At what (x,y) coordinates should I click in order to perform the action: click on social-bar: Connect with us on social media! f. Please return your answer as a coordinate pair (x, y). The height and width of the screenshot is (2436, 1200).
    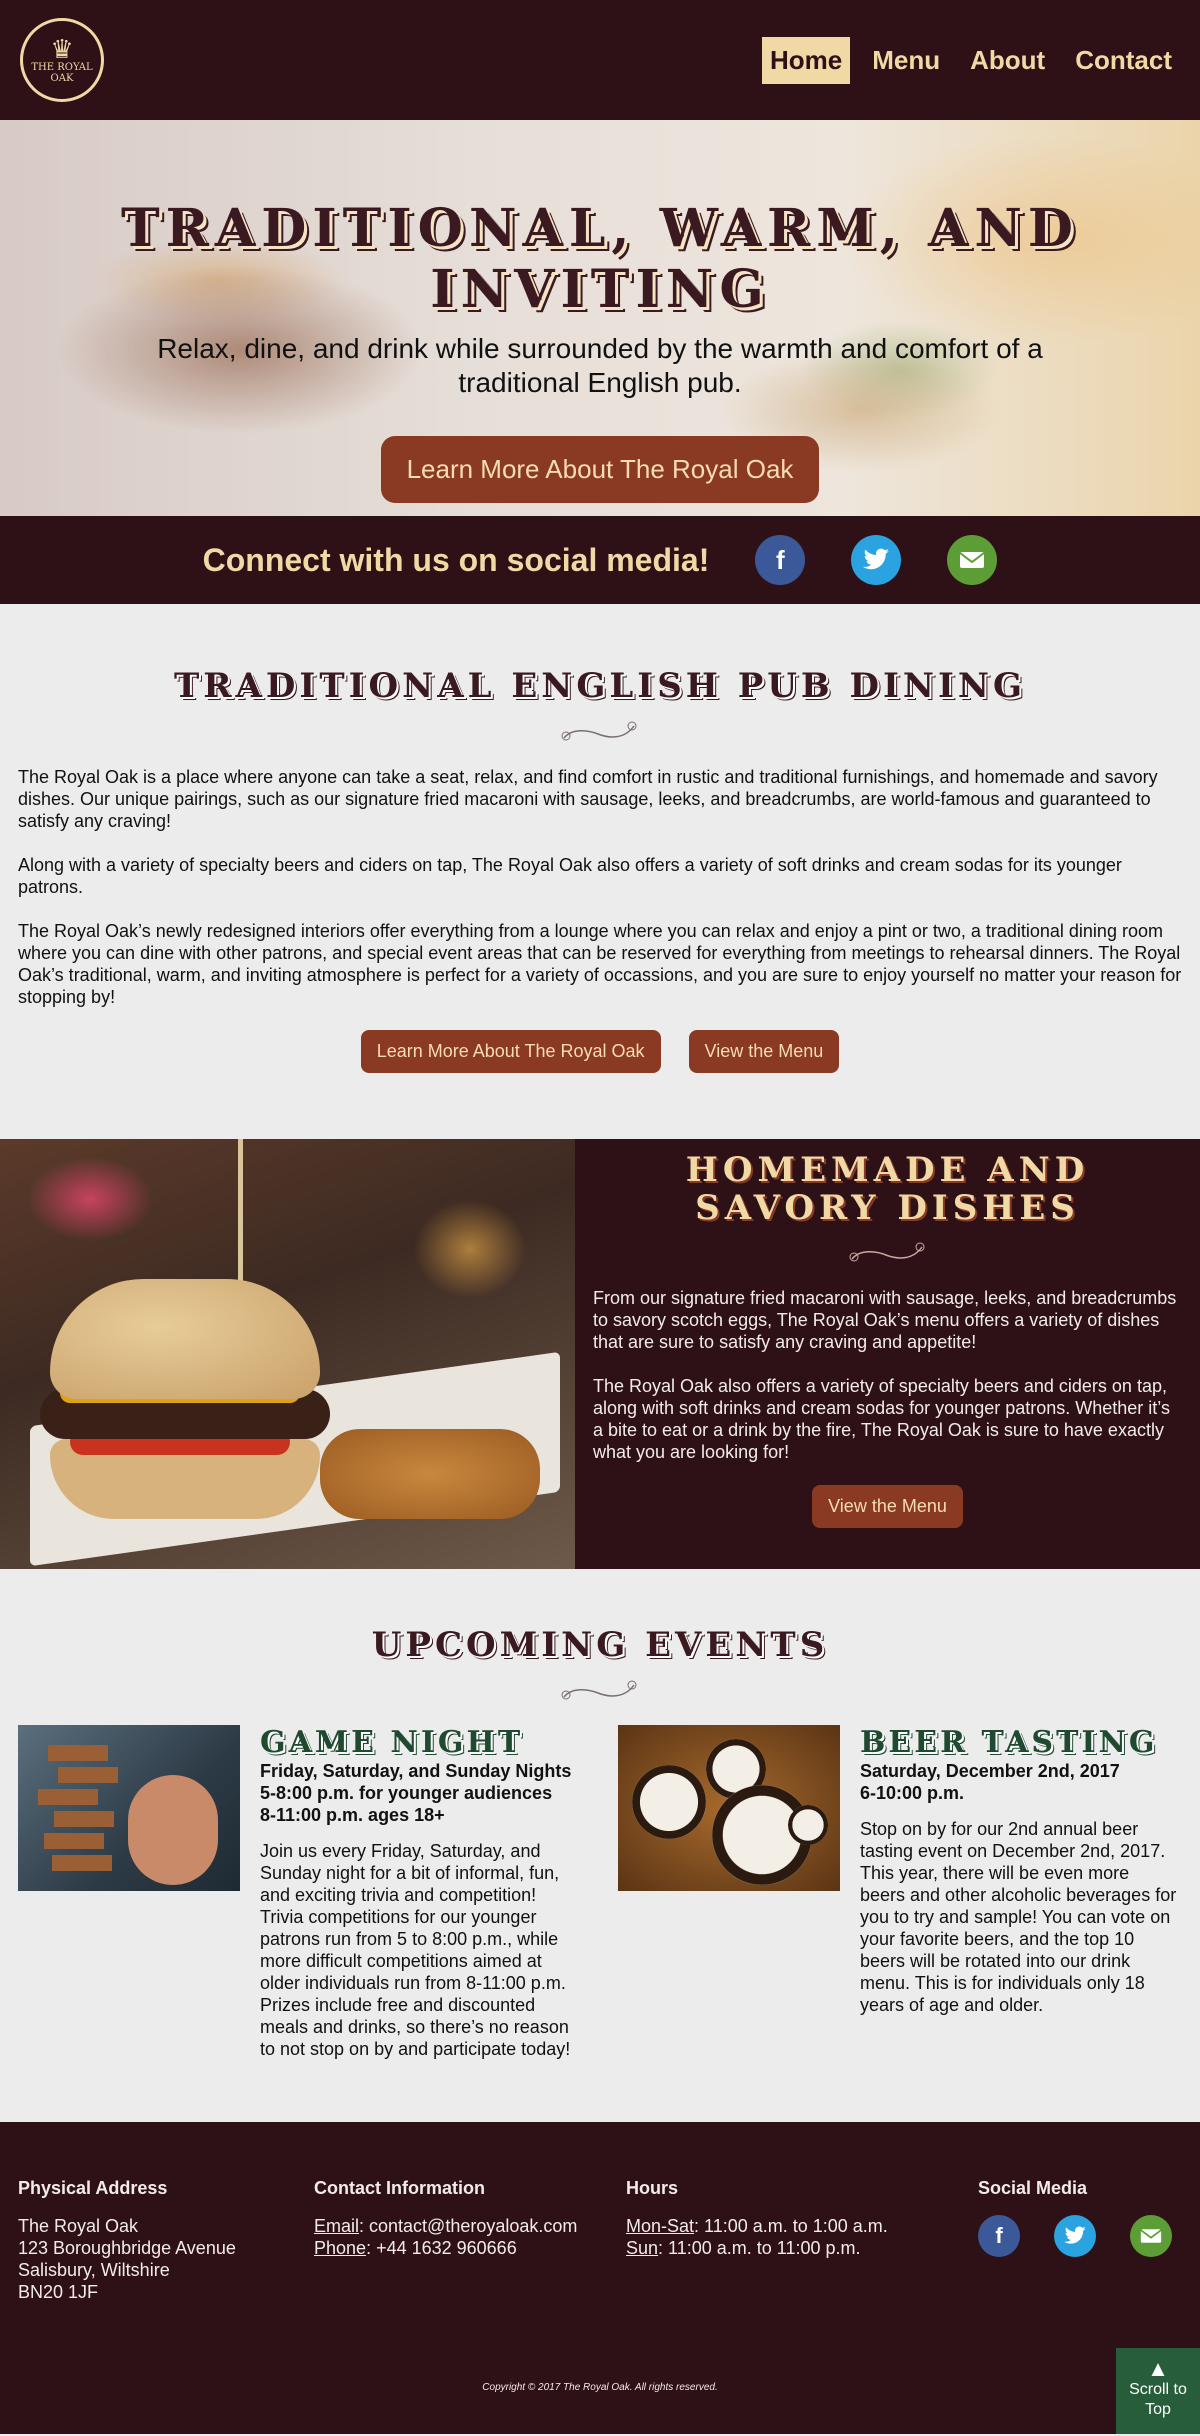
    Looking at the image, I should click on (600, 560).